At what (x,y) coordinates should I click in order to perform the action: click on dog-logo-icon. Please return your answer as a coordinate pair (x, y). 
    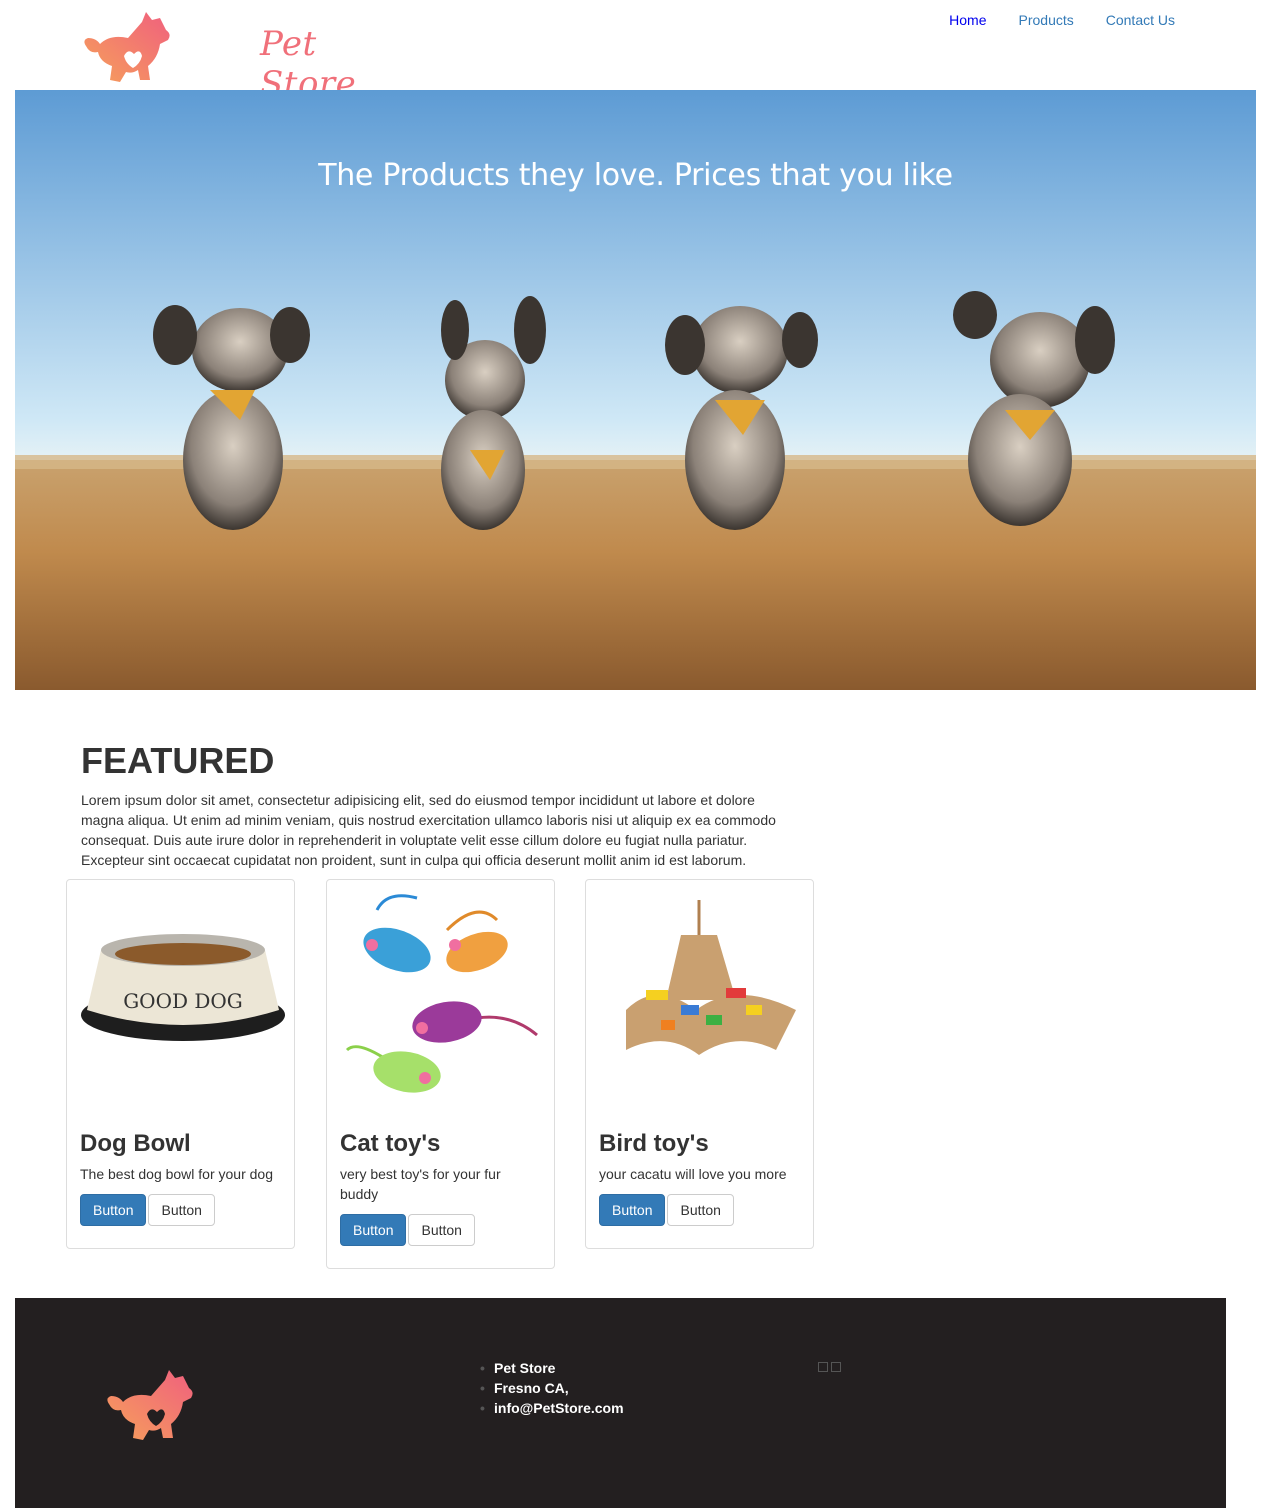
    Looking at the image, I should click on (127, 47).